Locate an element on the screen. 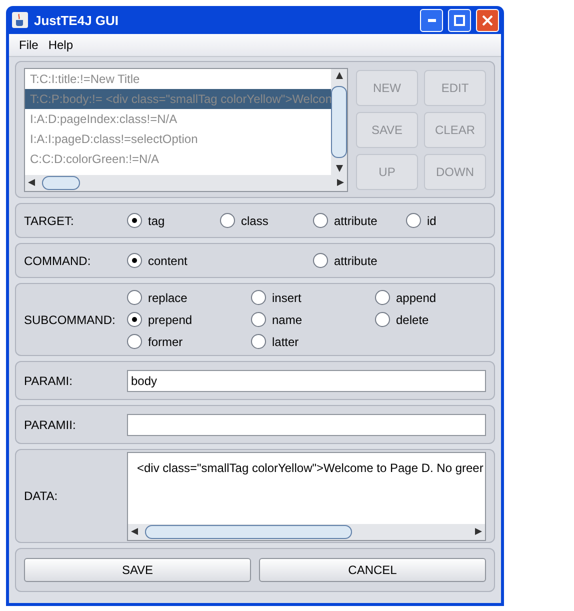 The width and height of the screenshot is (574, 611). footer-button: CANCEL is located at coordinates (372, 570).